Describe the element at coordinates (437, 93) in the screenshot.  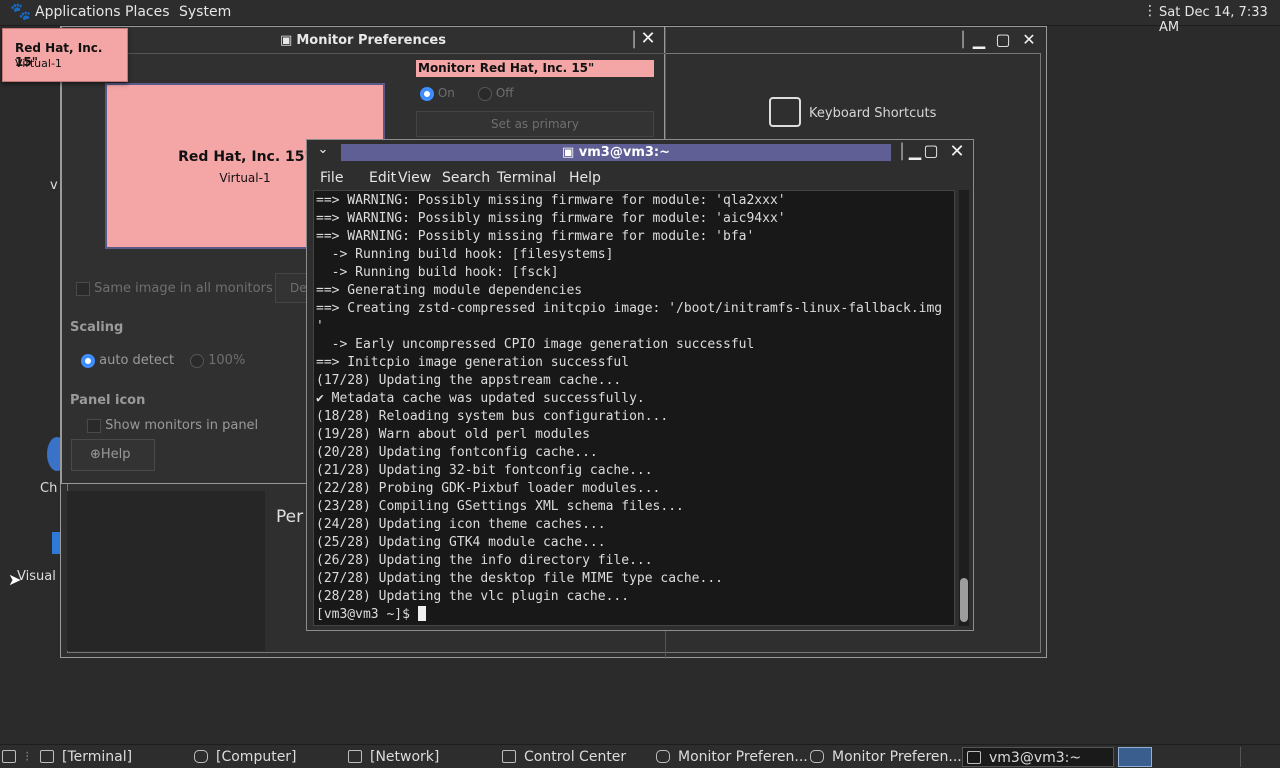
I see `on-radio: On` at that location.